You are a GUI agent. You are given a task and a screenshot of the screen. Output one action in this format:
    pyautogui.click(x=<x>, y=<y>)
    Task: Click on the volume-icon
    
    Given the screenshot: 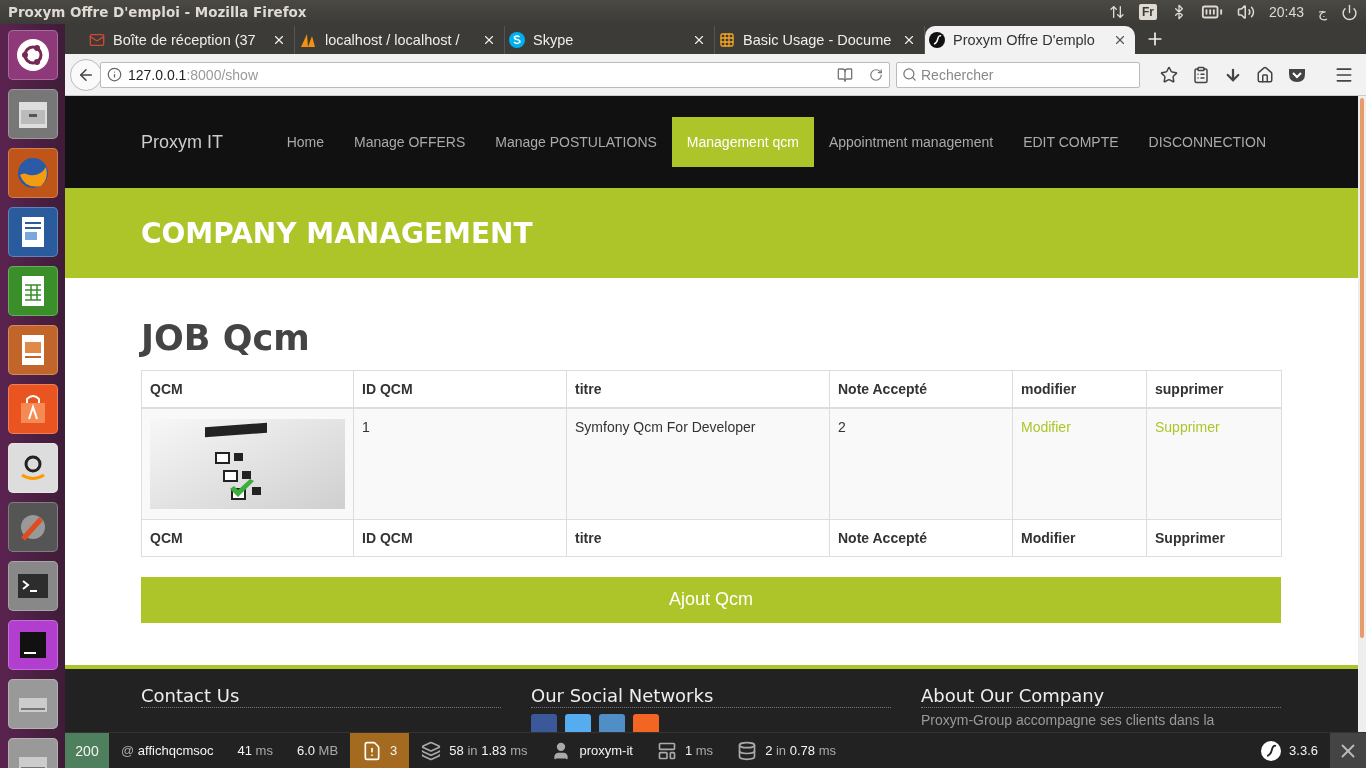 What is the action you would take?
    pyautogui.click(x=1245, y=12)
    